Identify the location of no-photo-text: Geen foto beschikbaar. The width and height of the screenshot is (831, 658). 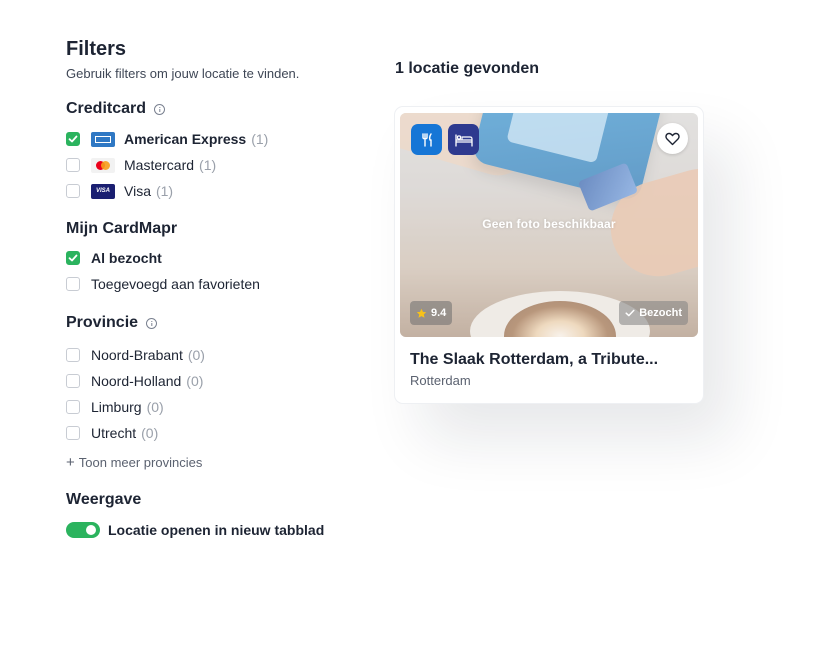
(549, 224).